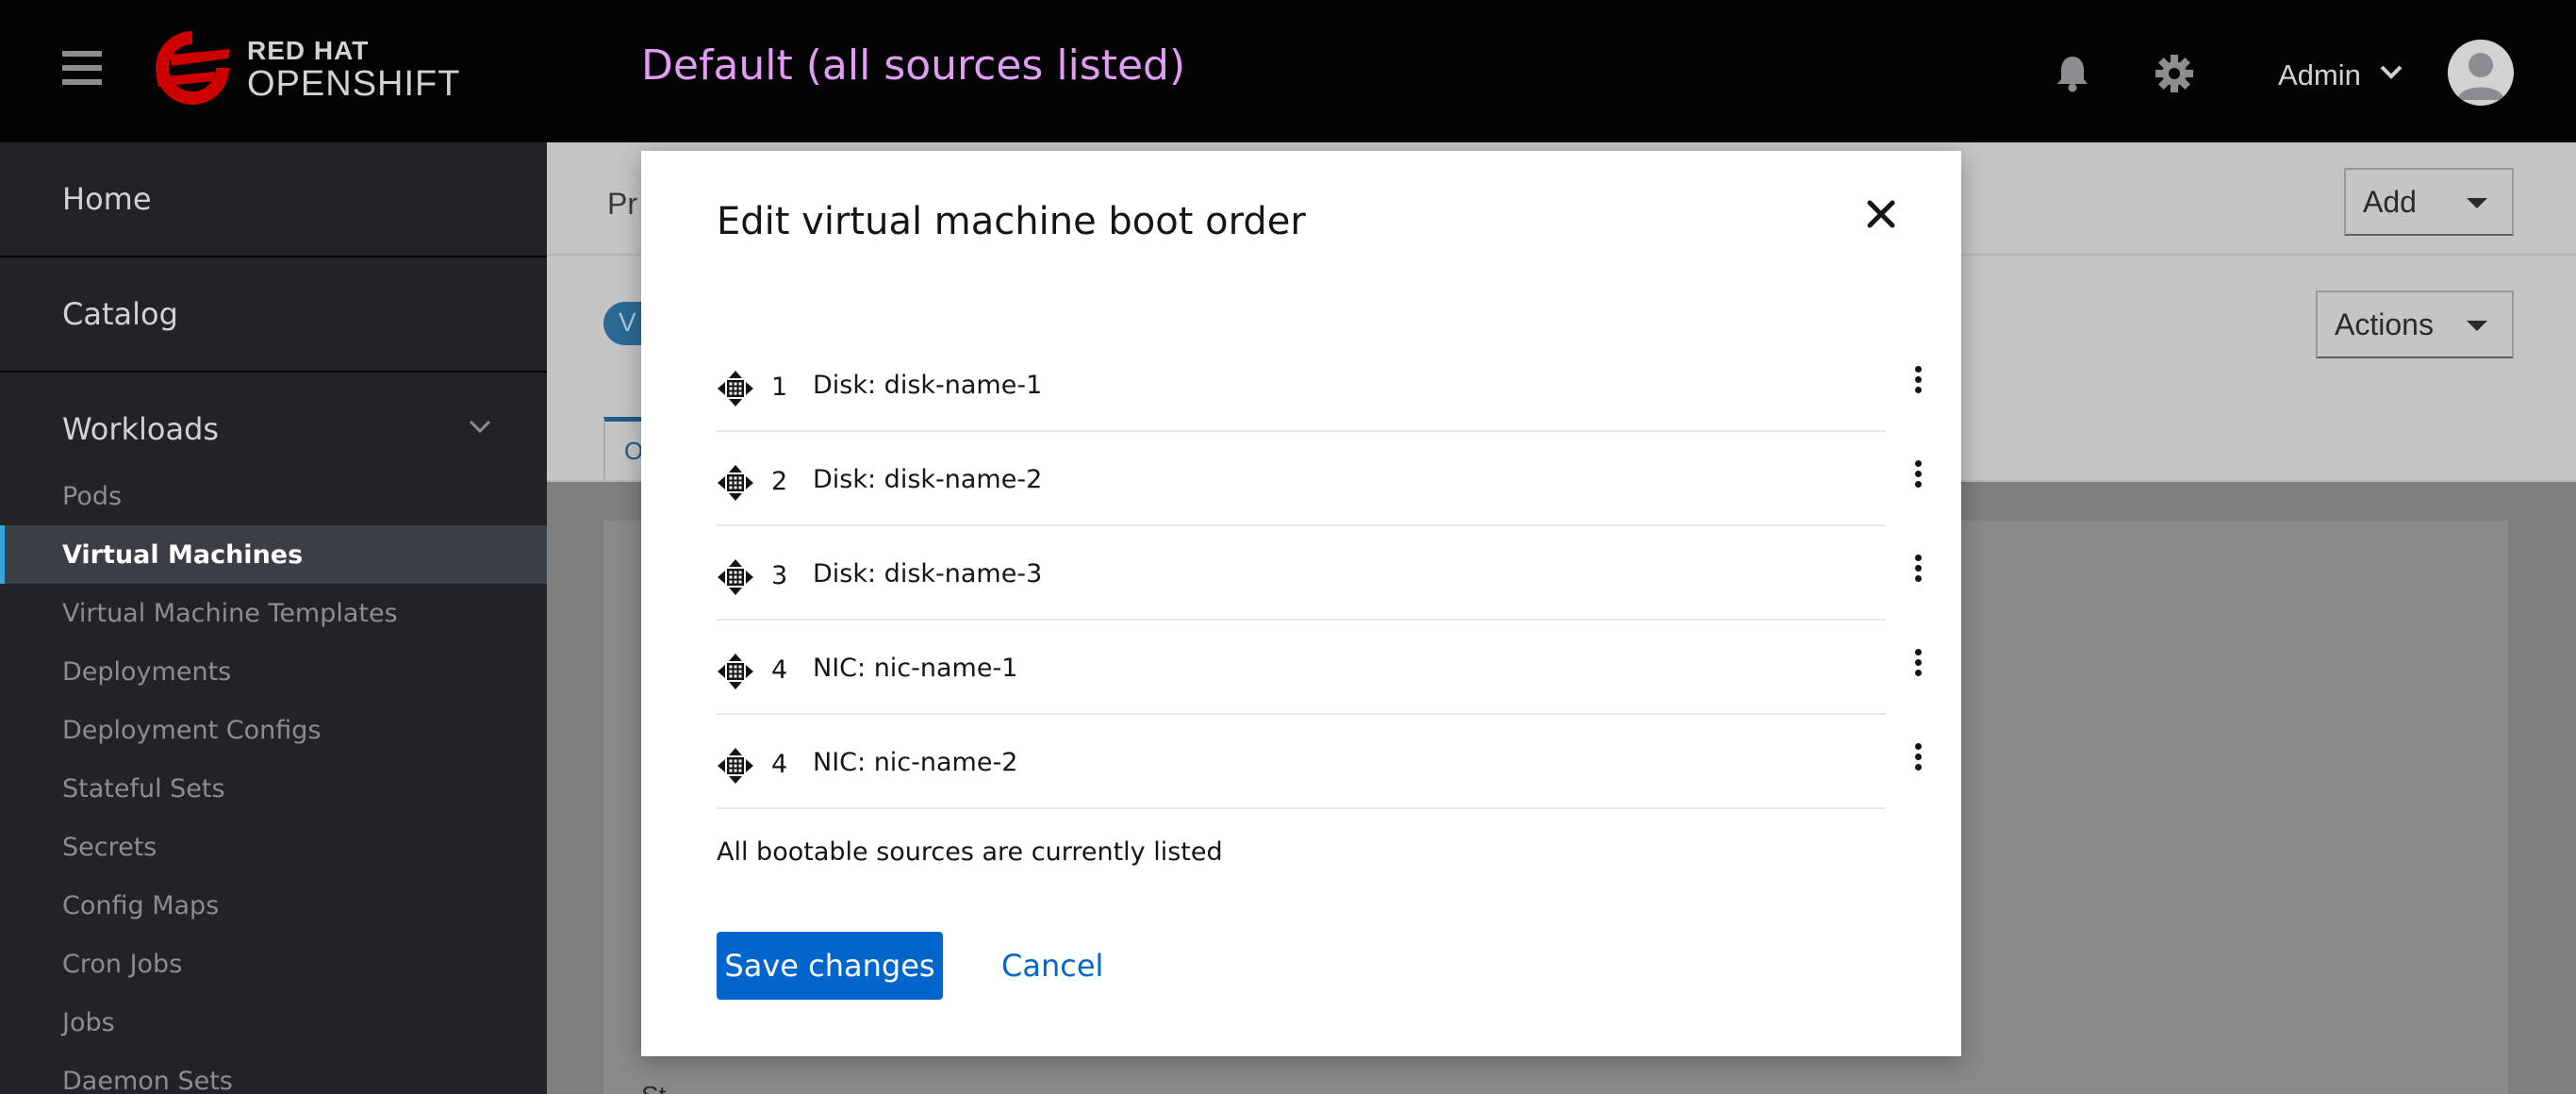 Image resolution: width=2576 pixels, height=1094 pixels. Describe the element at coordinates (273, 671) in the screenshot. I see `sidebar-item-deployments: Deployments` at that location.